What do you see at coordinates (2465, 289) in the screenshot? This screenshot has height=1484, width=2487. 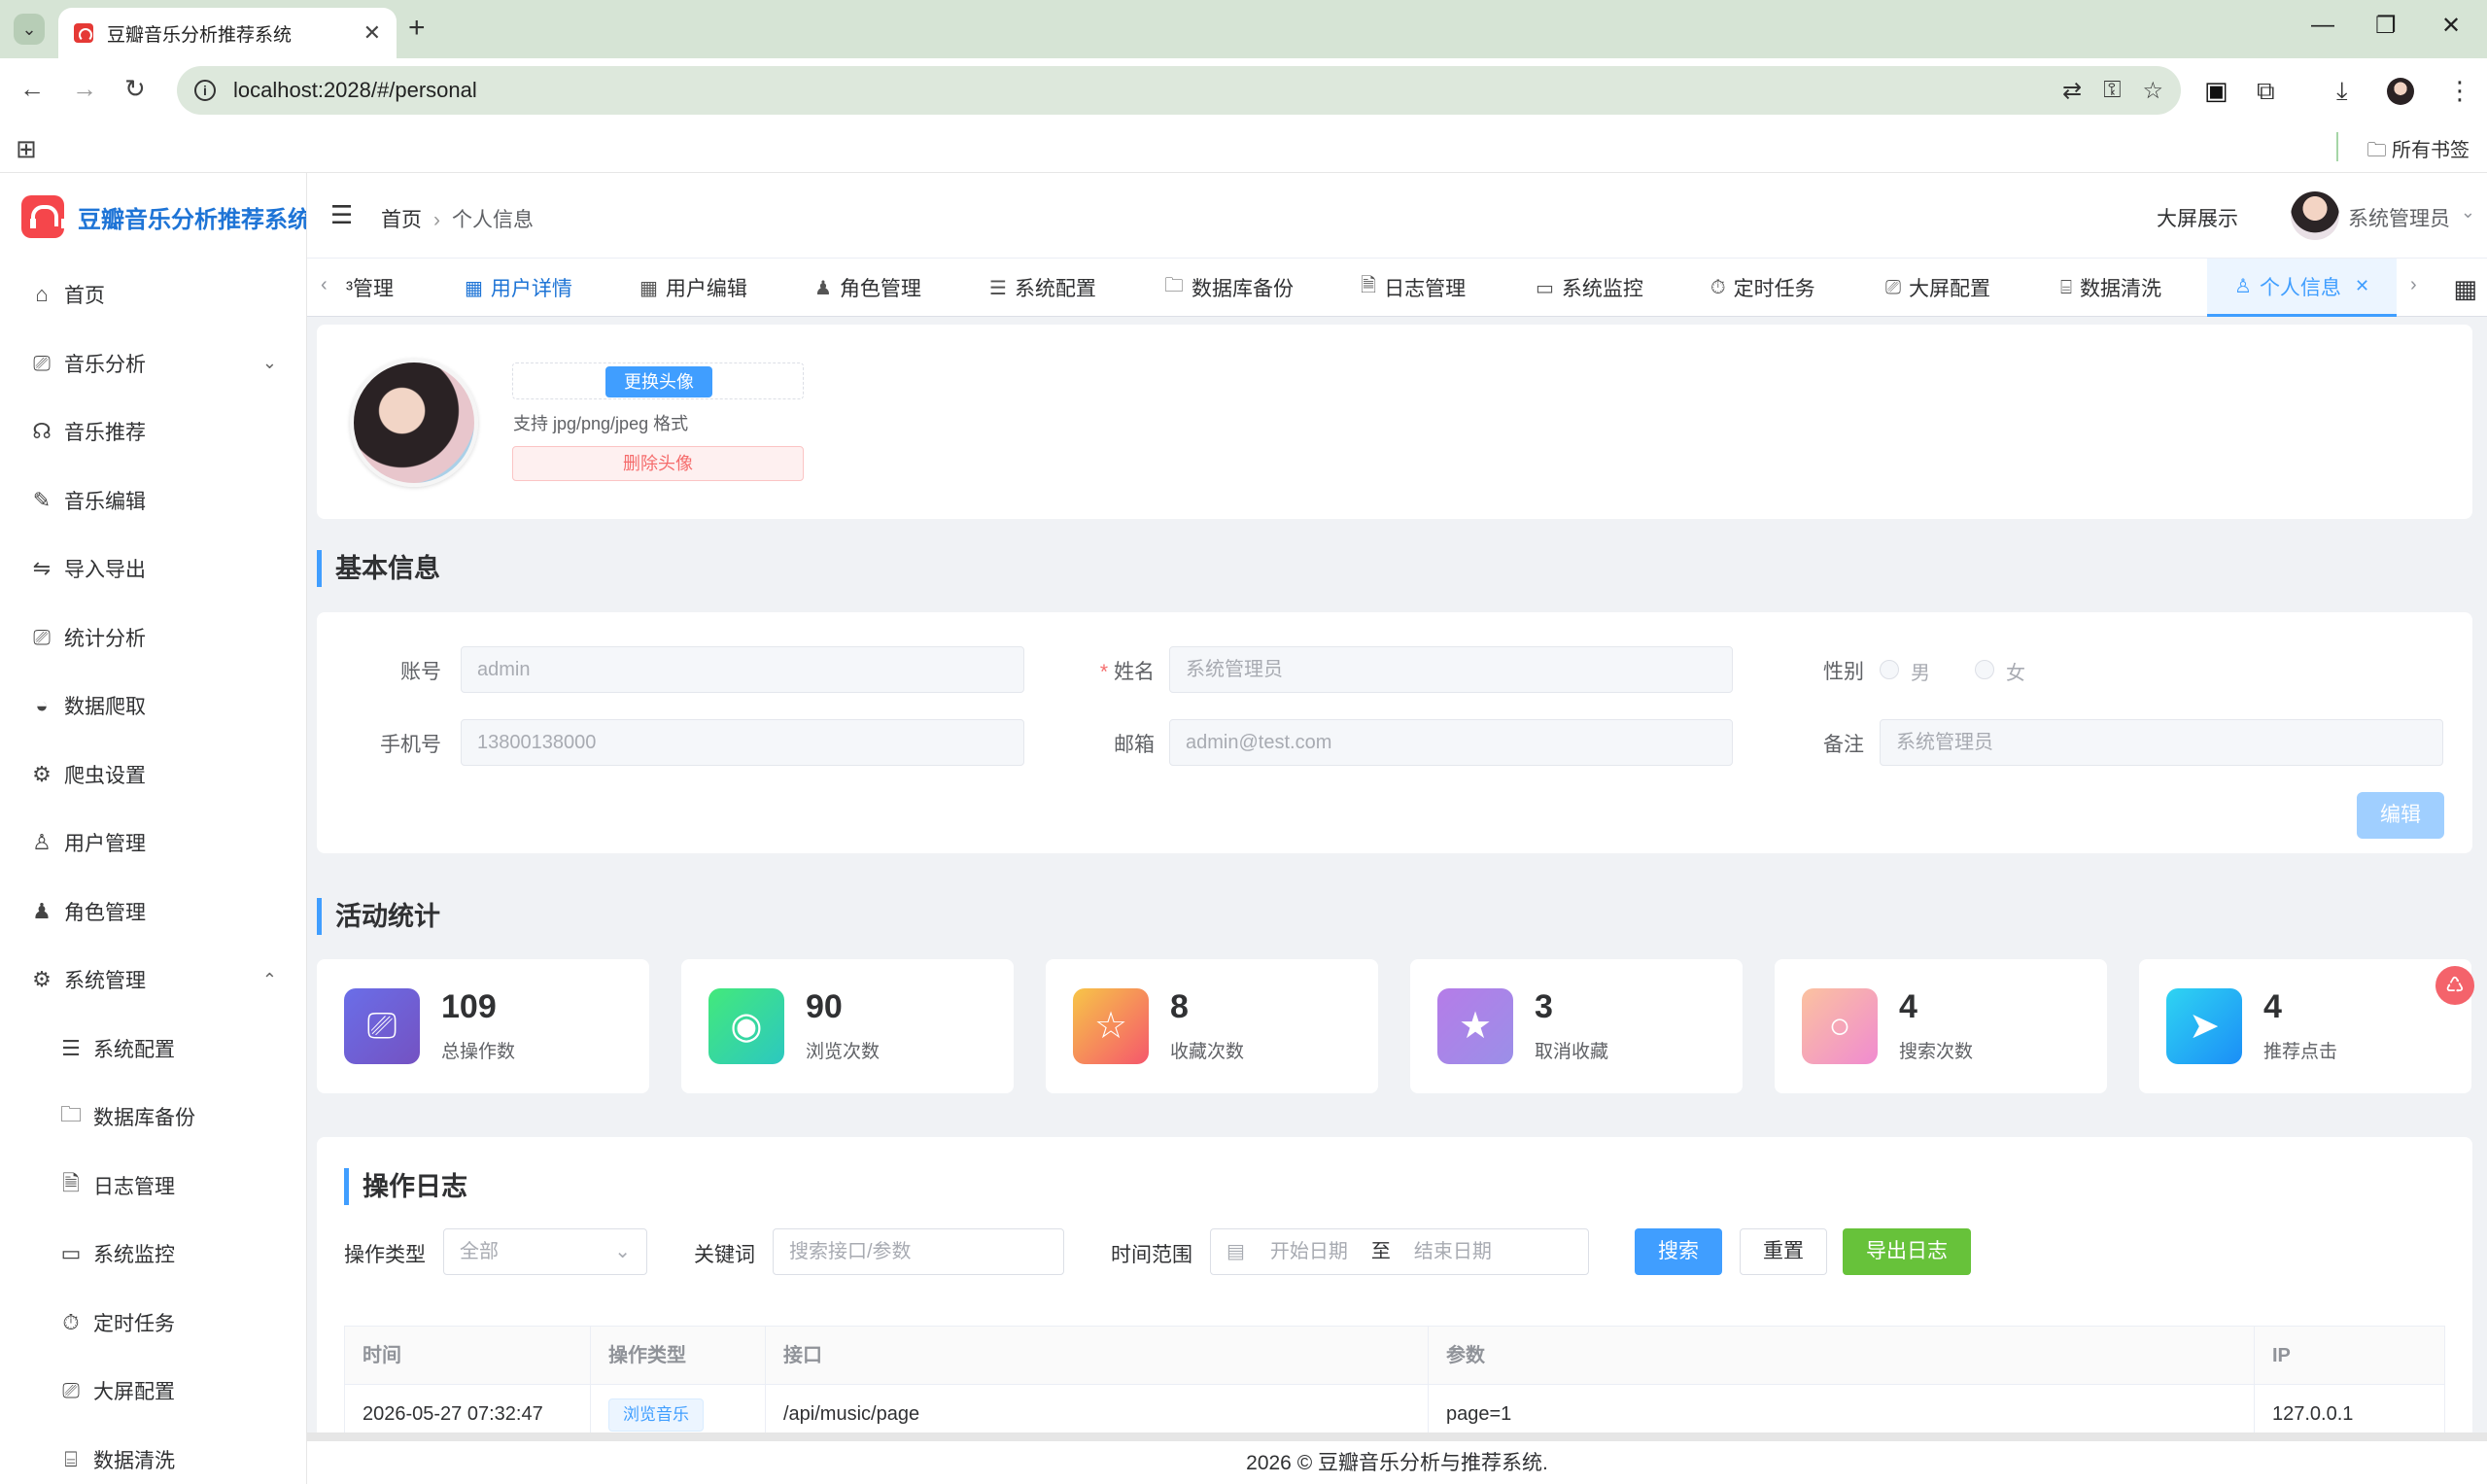 I see `tags-menu-icon: ▦` at bounding box center [2465, 289].